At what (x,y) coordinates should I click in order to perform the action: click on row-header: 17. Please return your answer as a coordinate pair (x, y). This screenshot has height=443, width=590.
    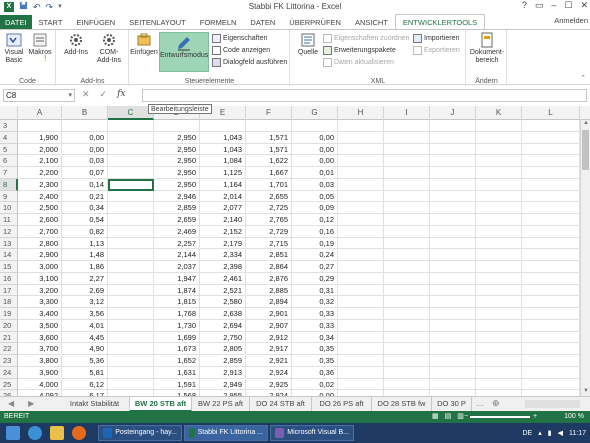
    Looking at the image, I should click on (9, 290).